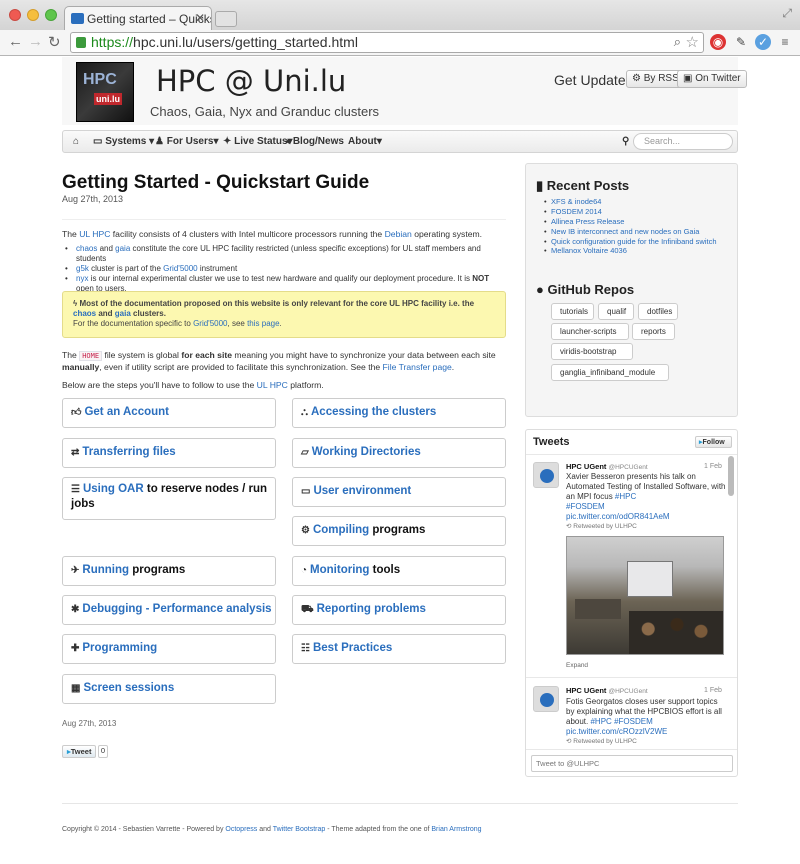 The height and width of the screenshot is (864, 800). Describe the element at coordinates (226, 19) in the screenshot. I see `new-tab-button` at that location.